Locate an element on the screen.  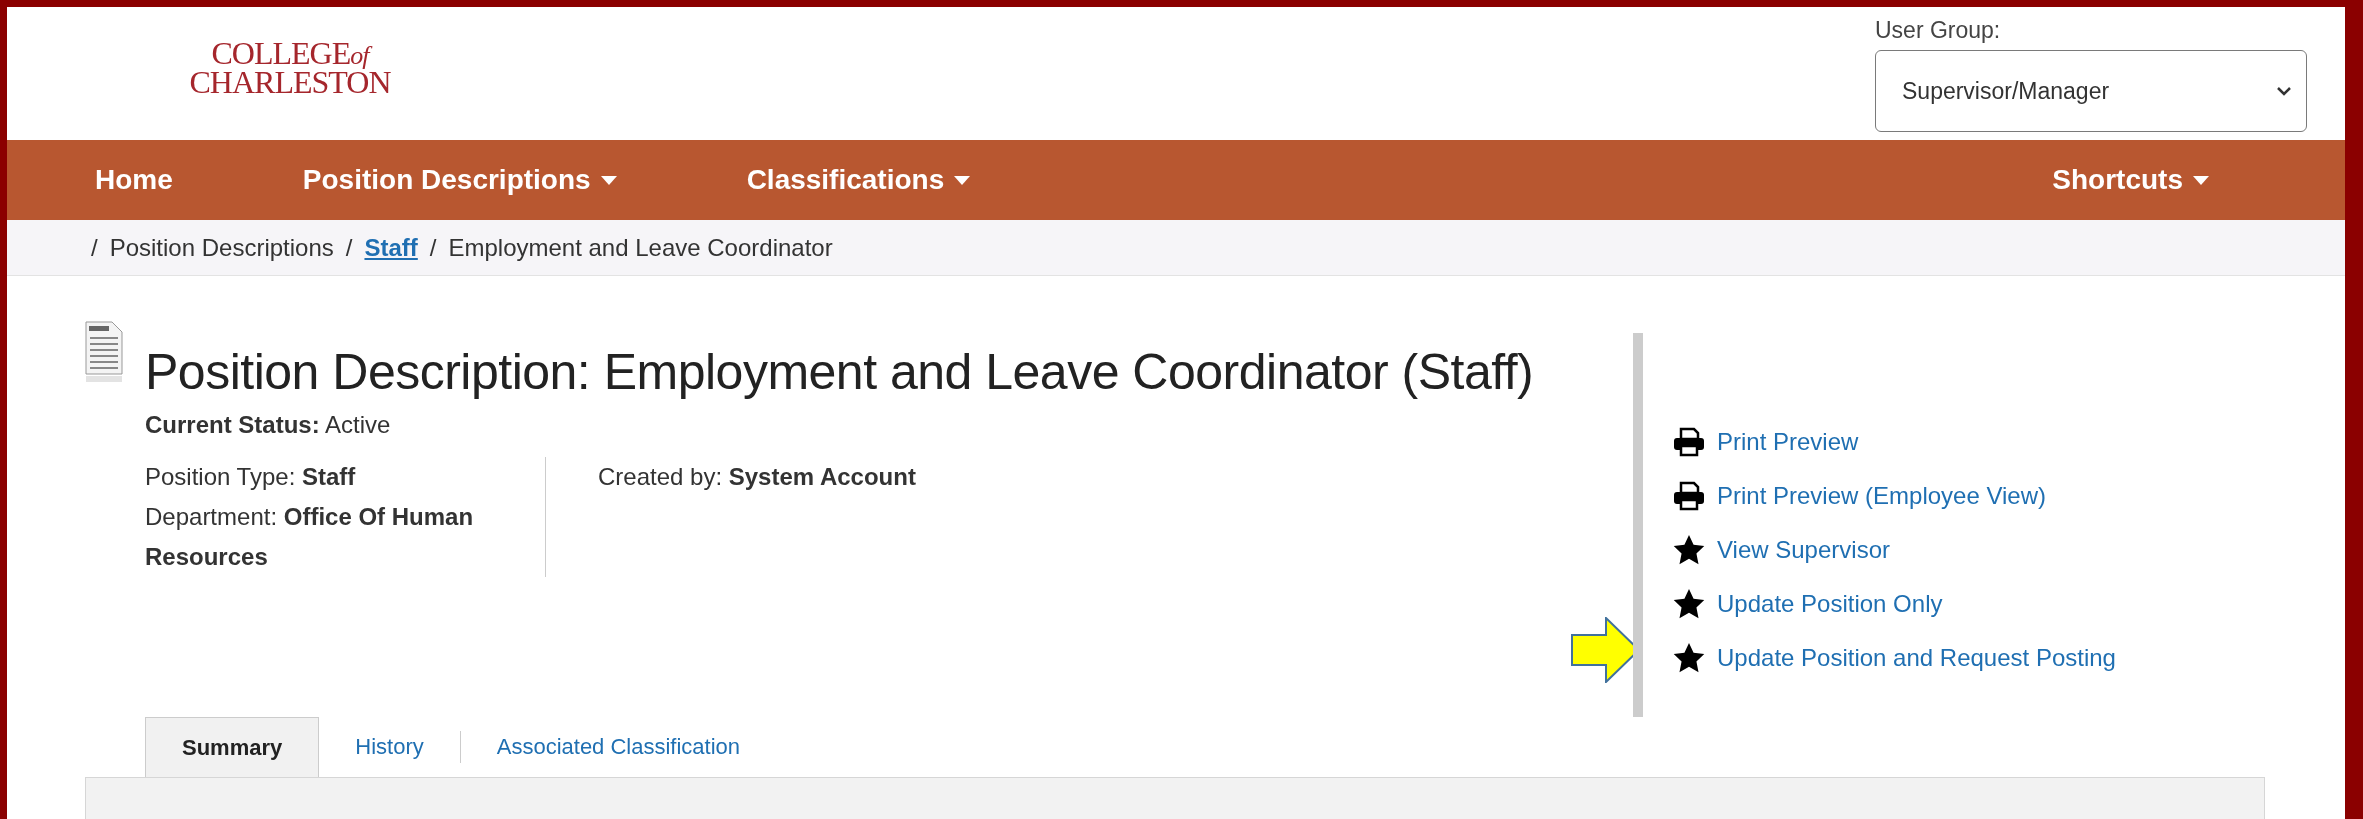
college-logo: COLLEGEof CHARLESTON is located at coordinates (290, 65).